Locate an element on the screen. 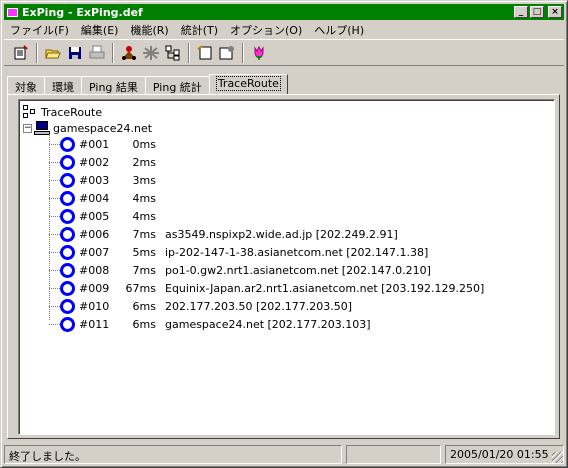 This screenshot has width=568, height=468. tab-label: TraceRoute is located at coordinates (248, 83).